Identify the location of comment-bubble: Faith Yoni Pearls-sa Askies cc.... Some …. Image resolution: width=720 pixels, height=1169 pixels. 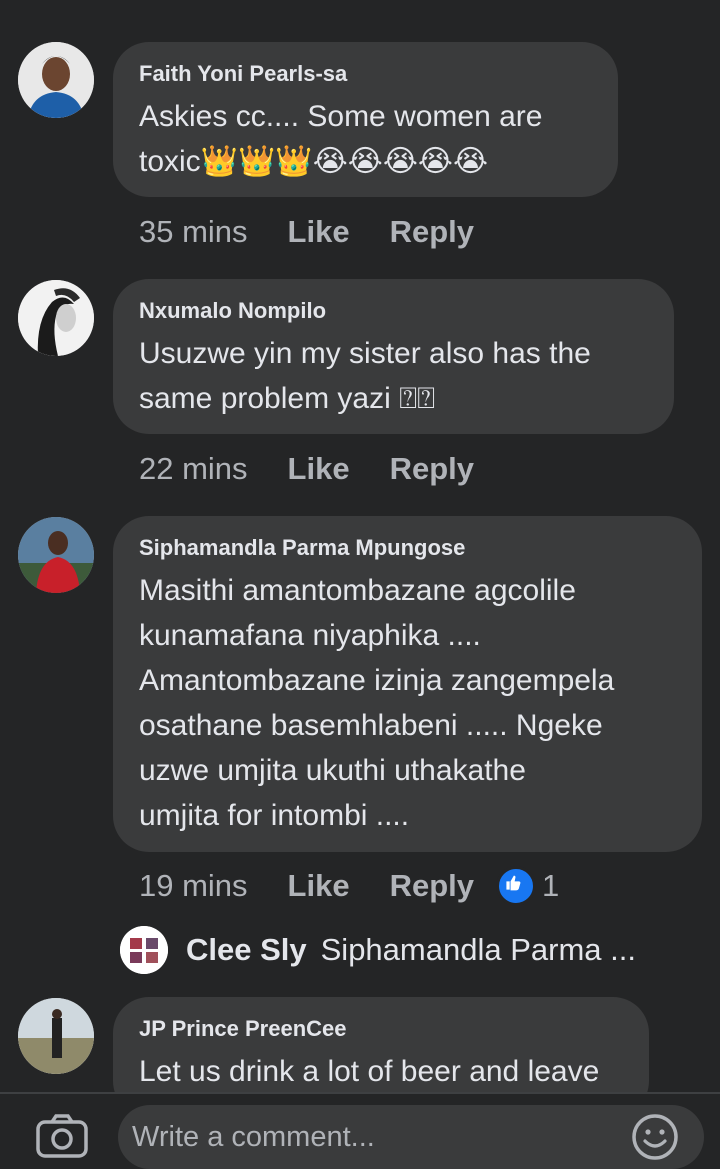
(365, 119).